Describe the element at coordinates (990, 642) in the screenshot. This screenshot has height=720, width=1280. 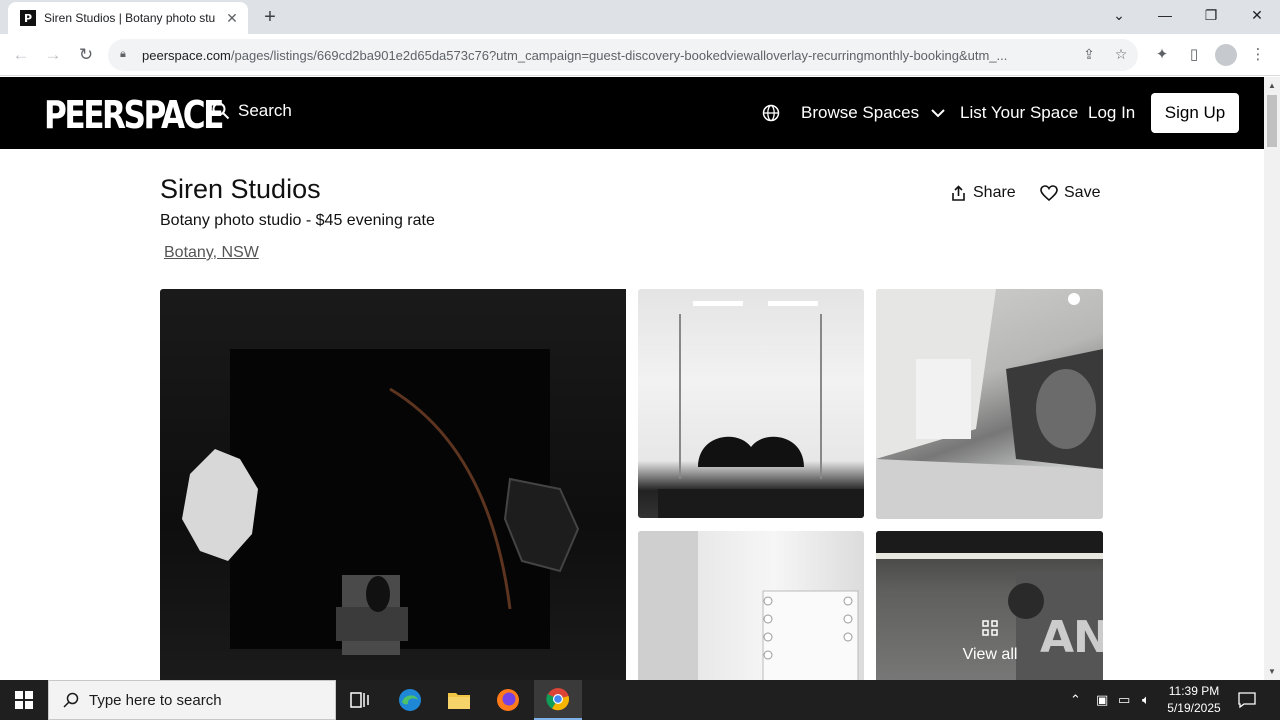
I see `view-all-photos-button: View all` at that location.